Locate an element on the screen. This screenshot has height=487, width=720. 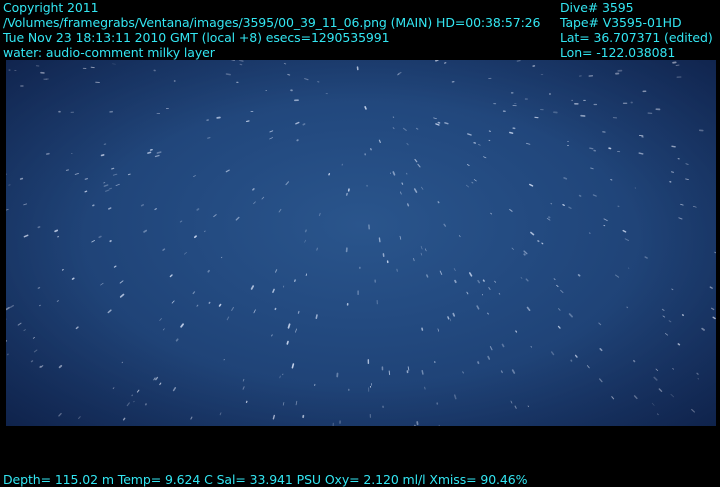
longitude-text: Lon= -122.038081 is located at coordinates (617, 52).